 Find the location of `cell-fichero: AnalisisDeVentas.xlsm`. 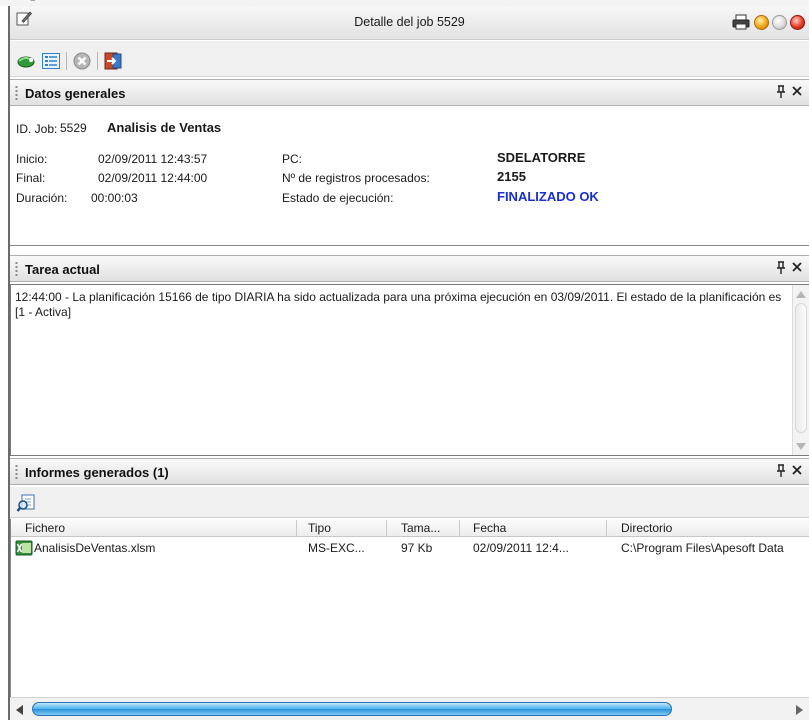

cell-fichero: AnalisisDeVentas.xlsm is located at coordinates (95, 548).